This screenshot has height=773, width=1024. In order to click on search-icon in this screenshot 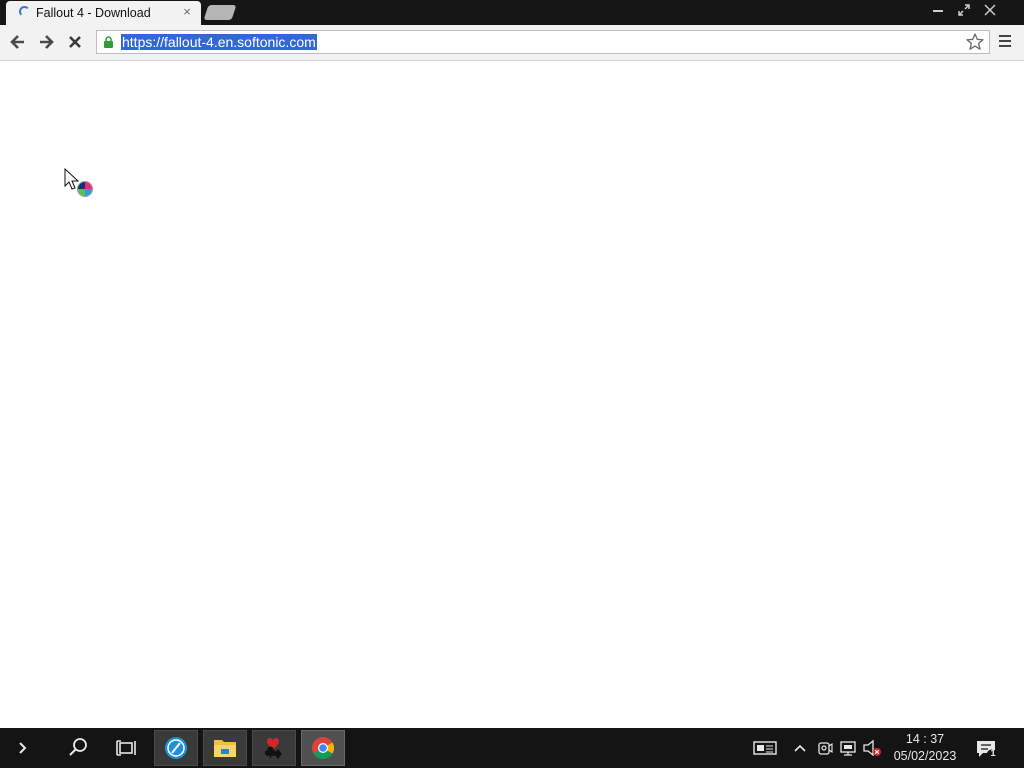, I will do `click(78, 748)`.